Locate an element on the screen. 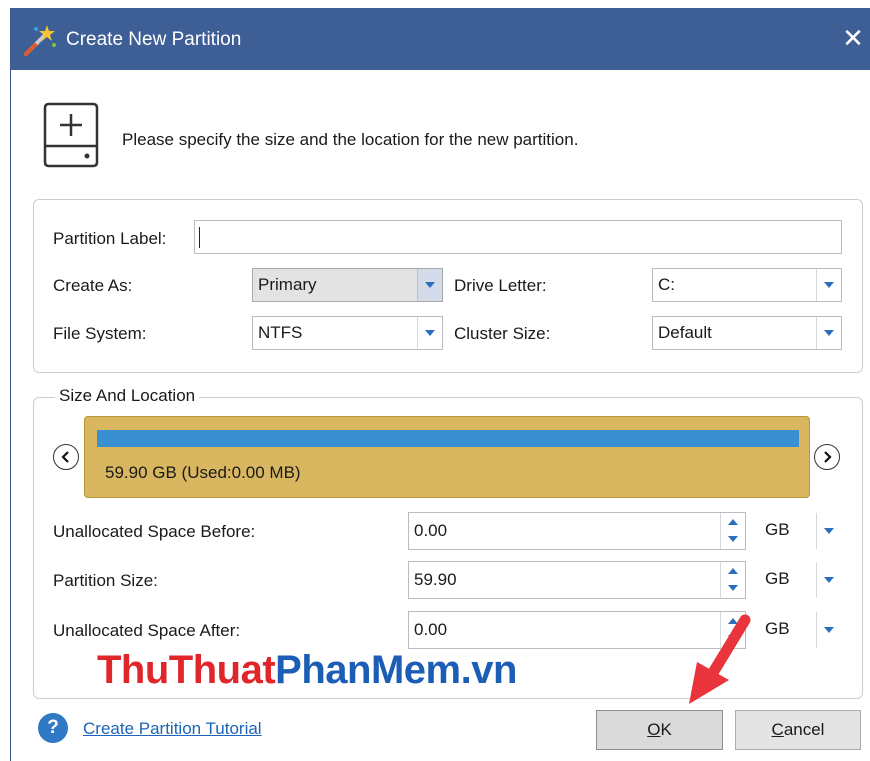 The width and height of the screenshot is (870, 761). unallocated-before-spinner is located at coordinates (732, 531).